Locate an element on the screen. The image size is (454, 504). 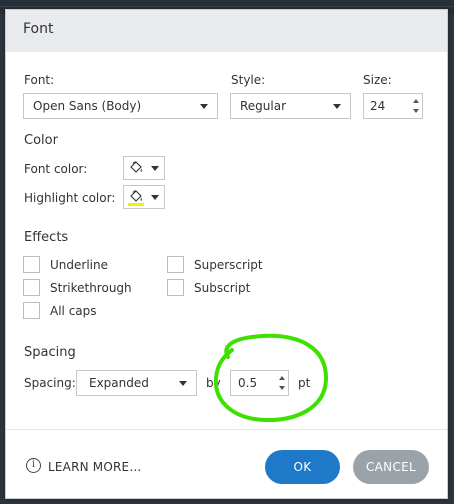
strikethrough-label: Strikethrough is located at coordinates (91, 288).